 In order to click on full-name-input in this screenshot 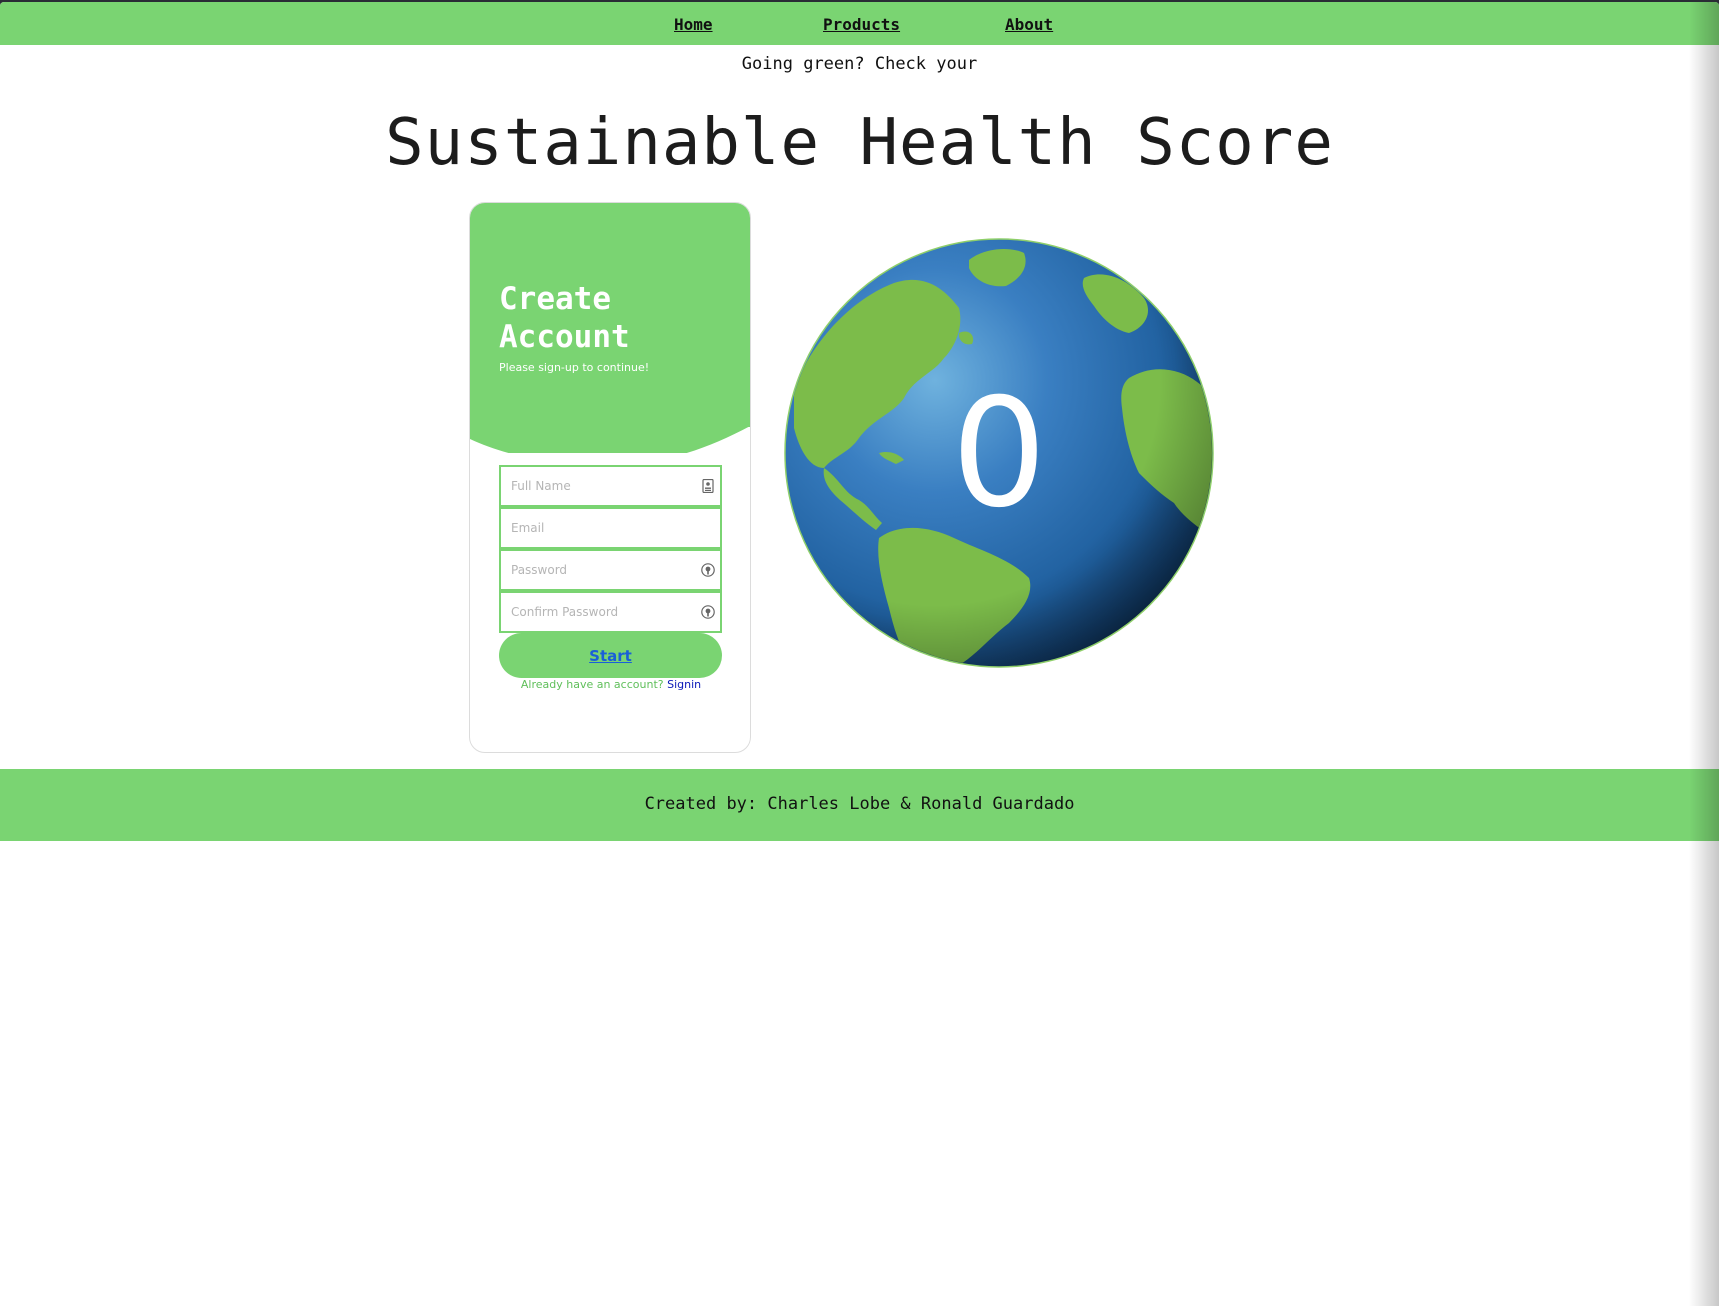, I will do `click(610, 486)`.